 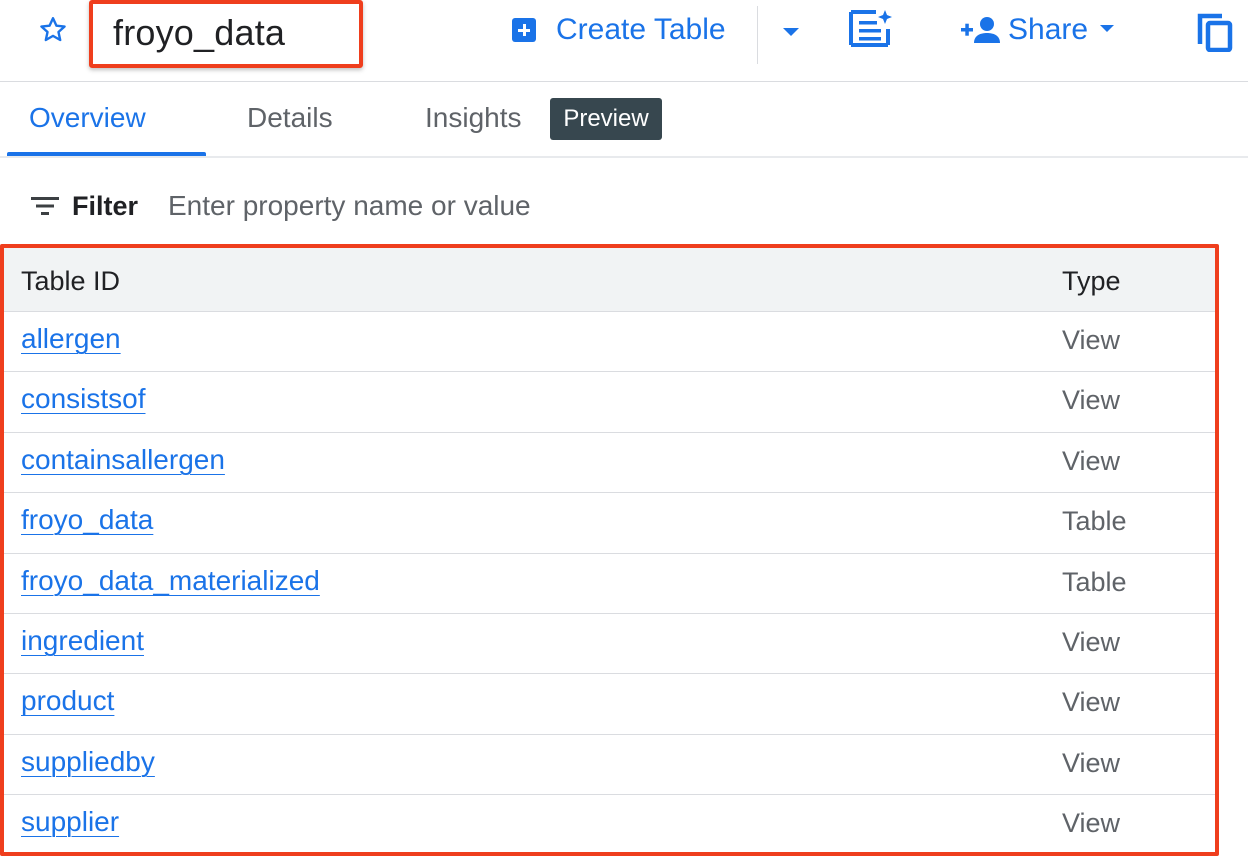 I want to click on person-add-icon, so click(x=980, y=30).